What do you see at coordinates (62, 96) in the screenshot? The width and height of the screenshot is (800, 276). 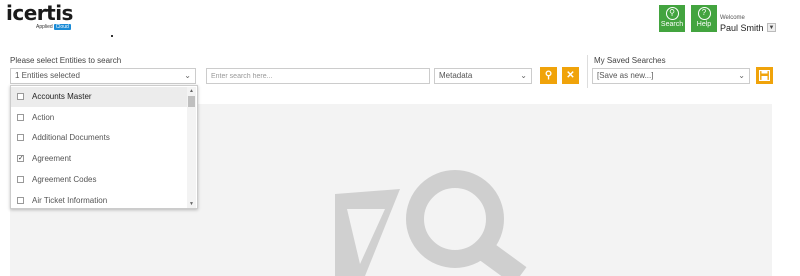 I see `entity-option-label: Accounts Master` at bounding box center [62, 96].